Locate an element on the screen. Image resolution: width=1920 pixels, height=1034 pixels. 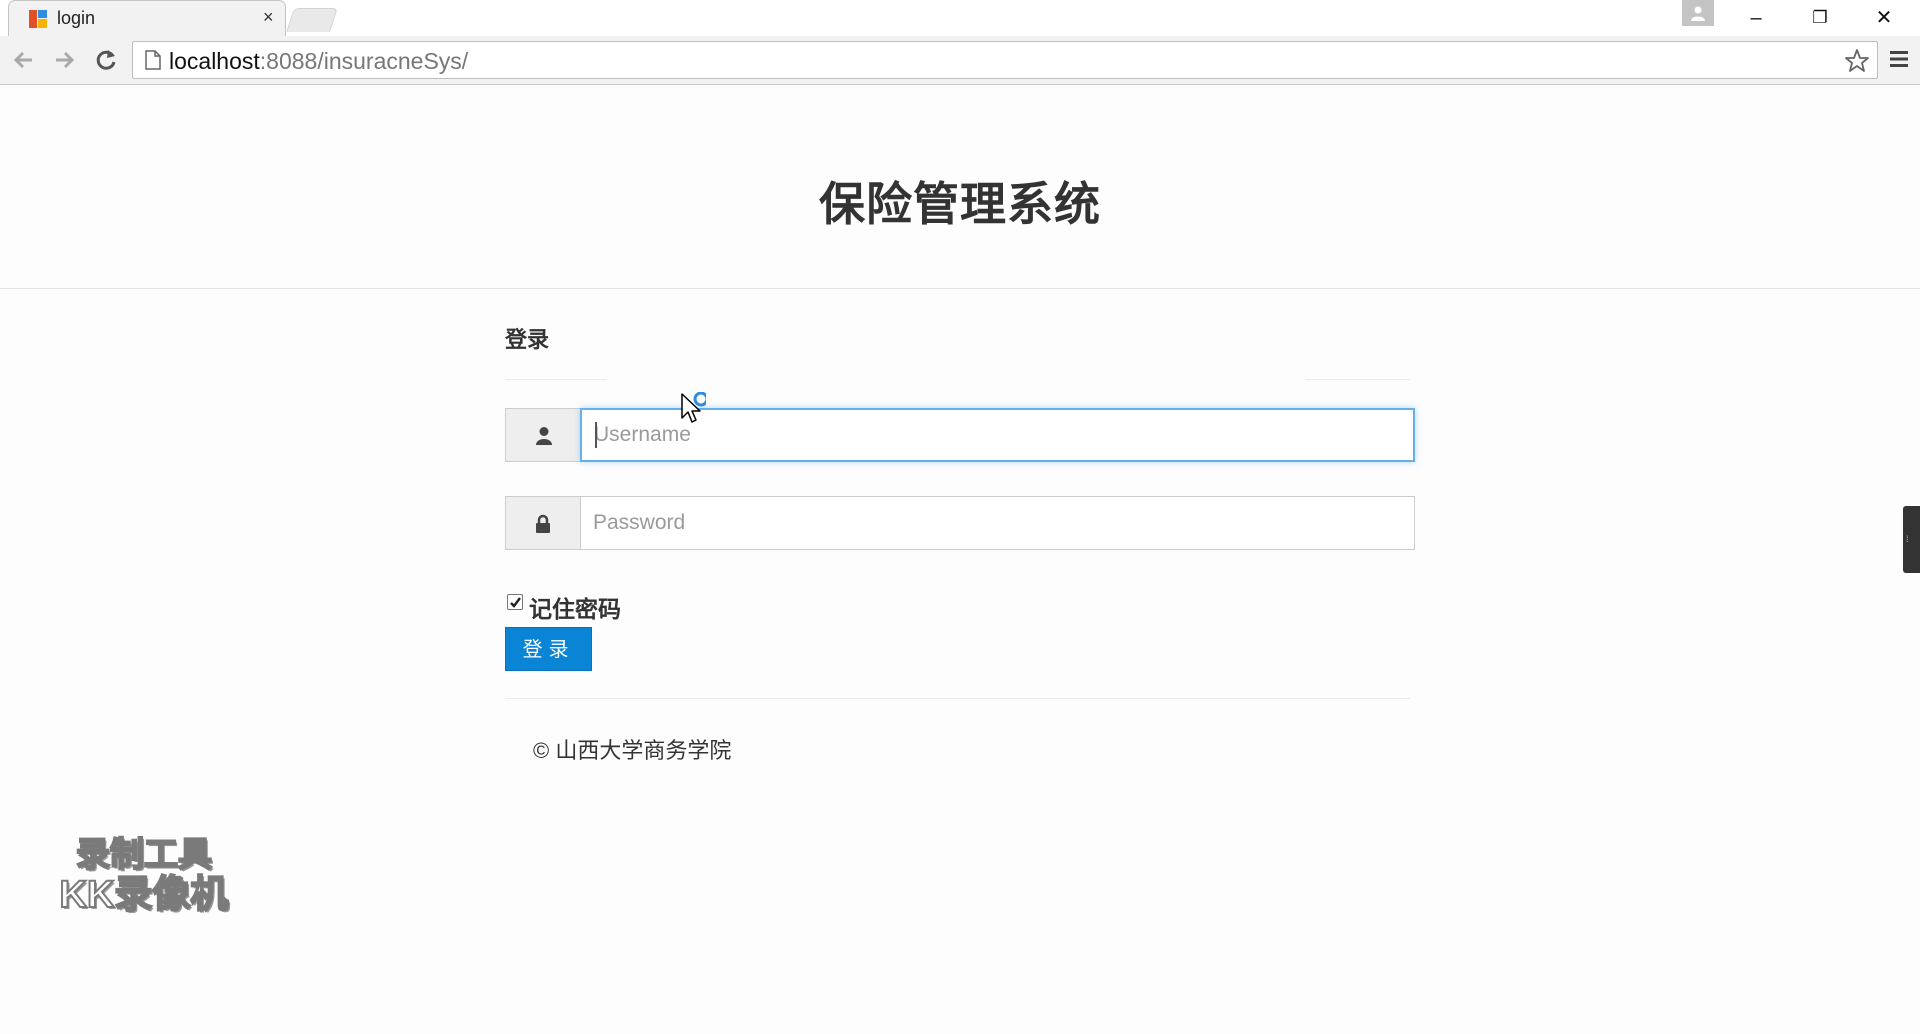
watermark-line2: KK录像机 is located at coordinates (144, 895).